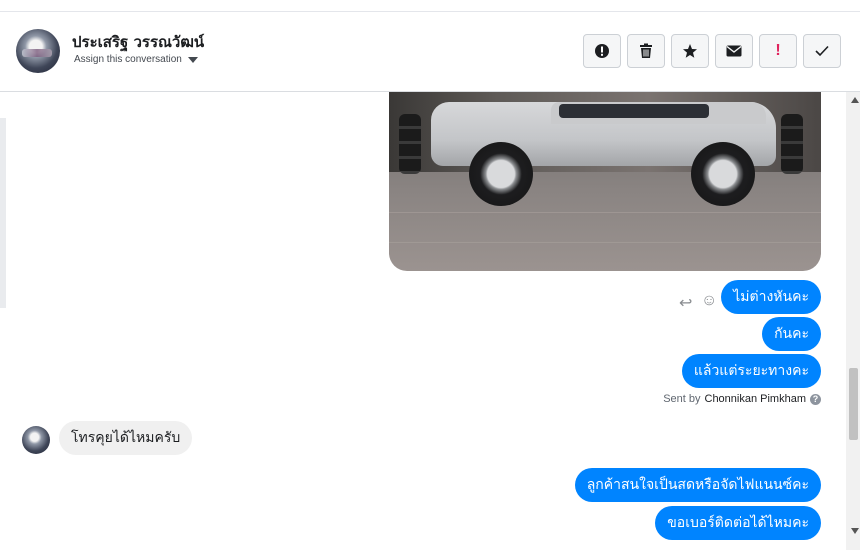  Describe the element at coordinates (755, 399) in the screenshot. I see `sent-by-name: Chonnikan Pimkham` at that location.